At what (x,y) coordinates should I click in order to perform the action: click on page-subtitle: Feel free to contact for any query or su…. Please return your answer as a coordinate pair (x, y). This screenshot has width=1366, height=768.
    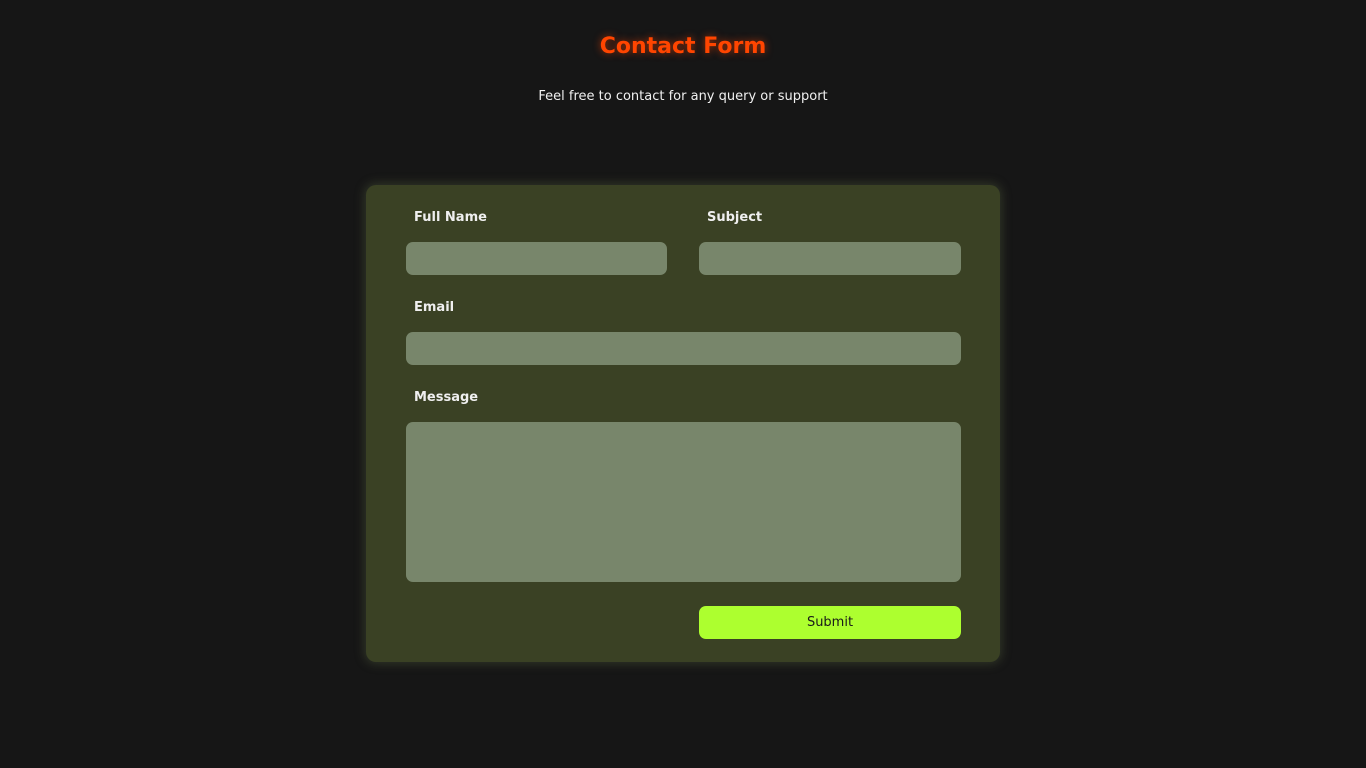
    Looking at the image, I should click on (683, 96).